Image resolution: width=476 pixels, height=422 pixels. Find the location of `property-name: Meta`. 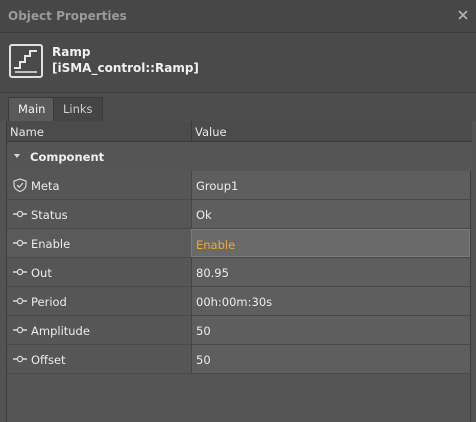

property-name: Meta is located at coordinates (45, 186).